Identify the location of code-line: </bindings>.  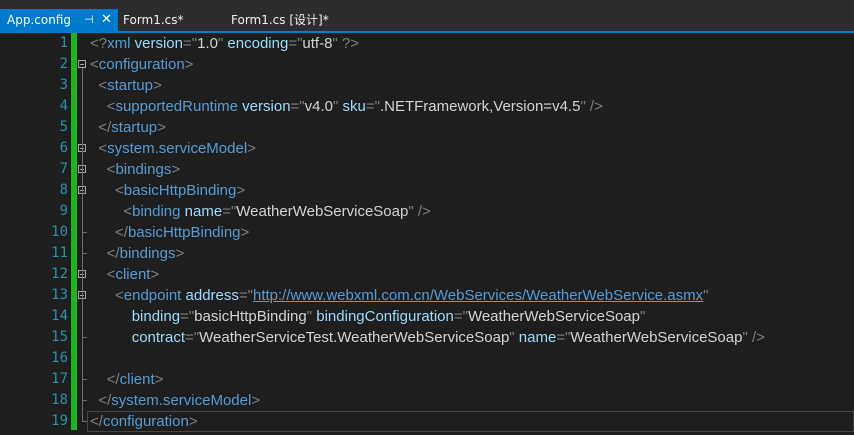
(137, 253).